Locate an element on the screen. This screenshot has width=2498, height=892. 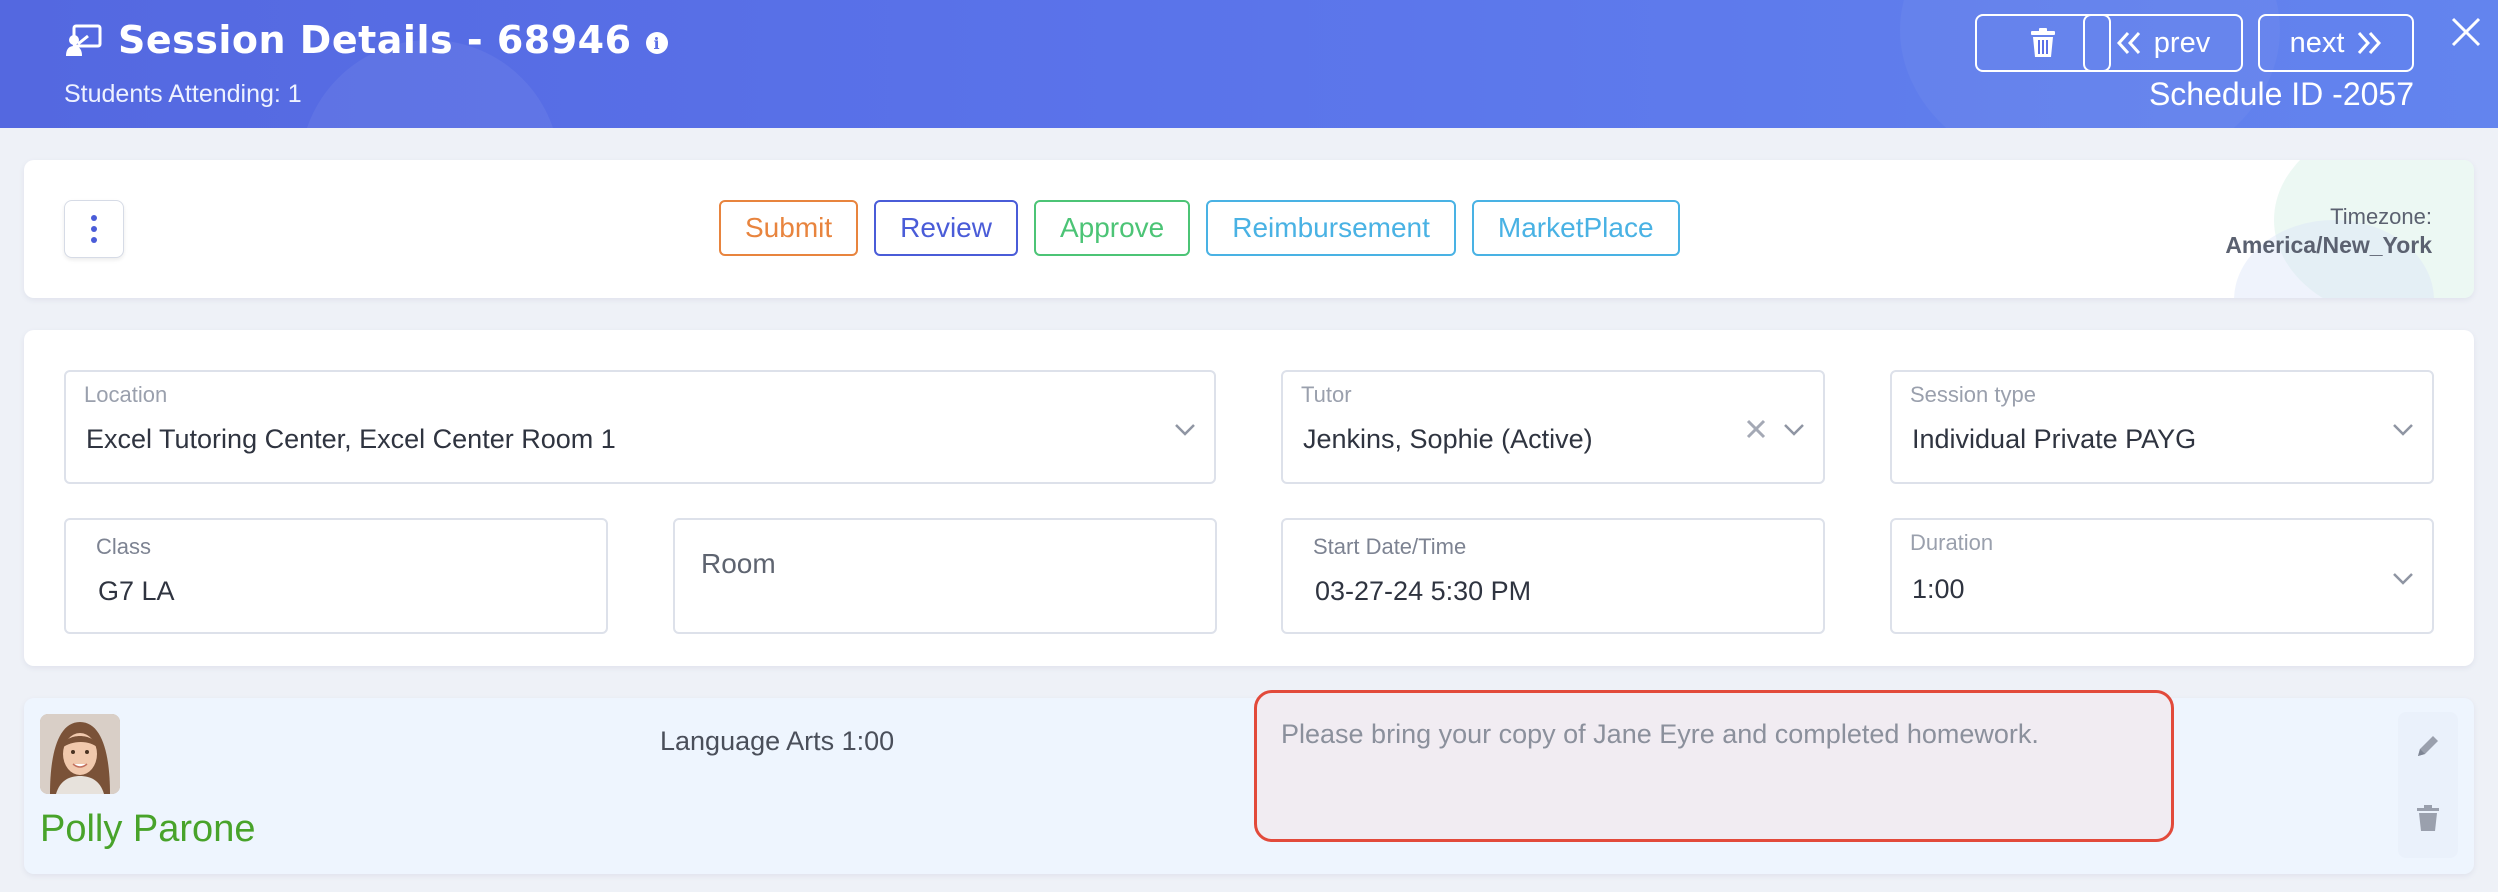
pencil-icon is located at coordinates (2428, 746).